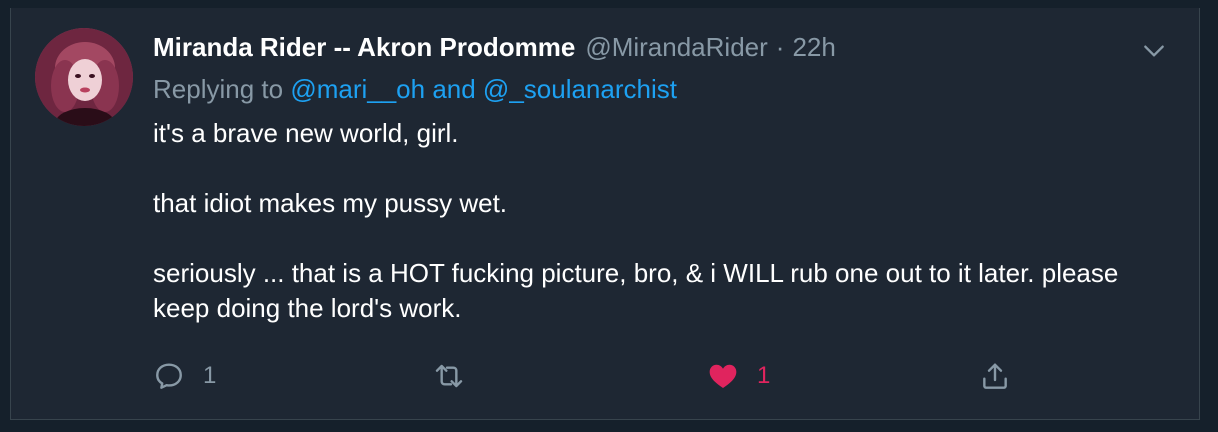 The image size is (1218, 432). I want to click on retweet-icon, so click(449, 376).